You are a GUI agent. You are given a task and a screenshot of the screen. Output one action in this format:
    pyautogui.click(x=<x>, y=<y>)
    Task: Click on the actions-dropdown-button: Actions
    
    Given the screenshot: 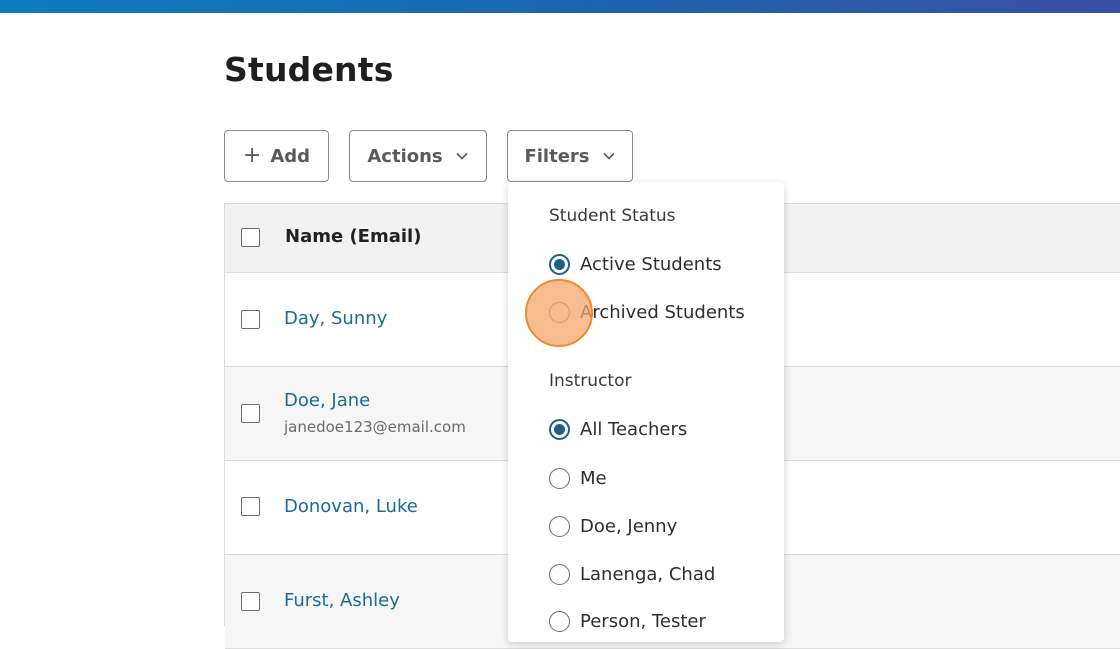 What is the action you would take?
    pyautogui.click(x=418, y=156)
    